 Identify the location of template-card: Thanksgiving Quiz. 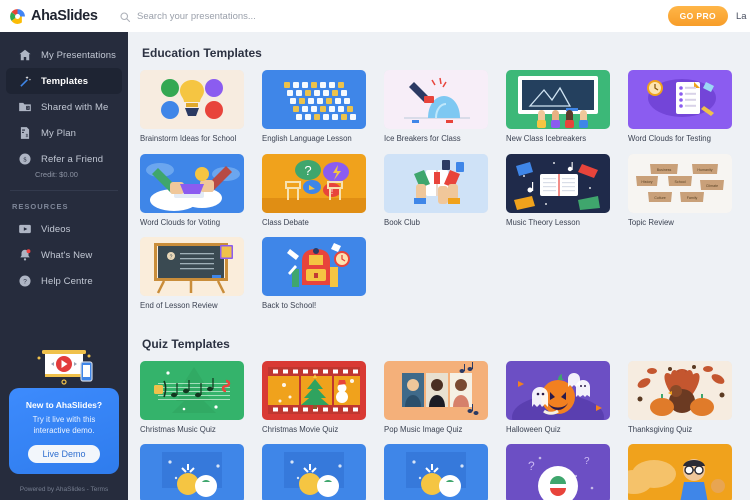
(680, 398).